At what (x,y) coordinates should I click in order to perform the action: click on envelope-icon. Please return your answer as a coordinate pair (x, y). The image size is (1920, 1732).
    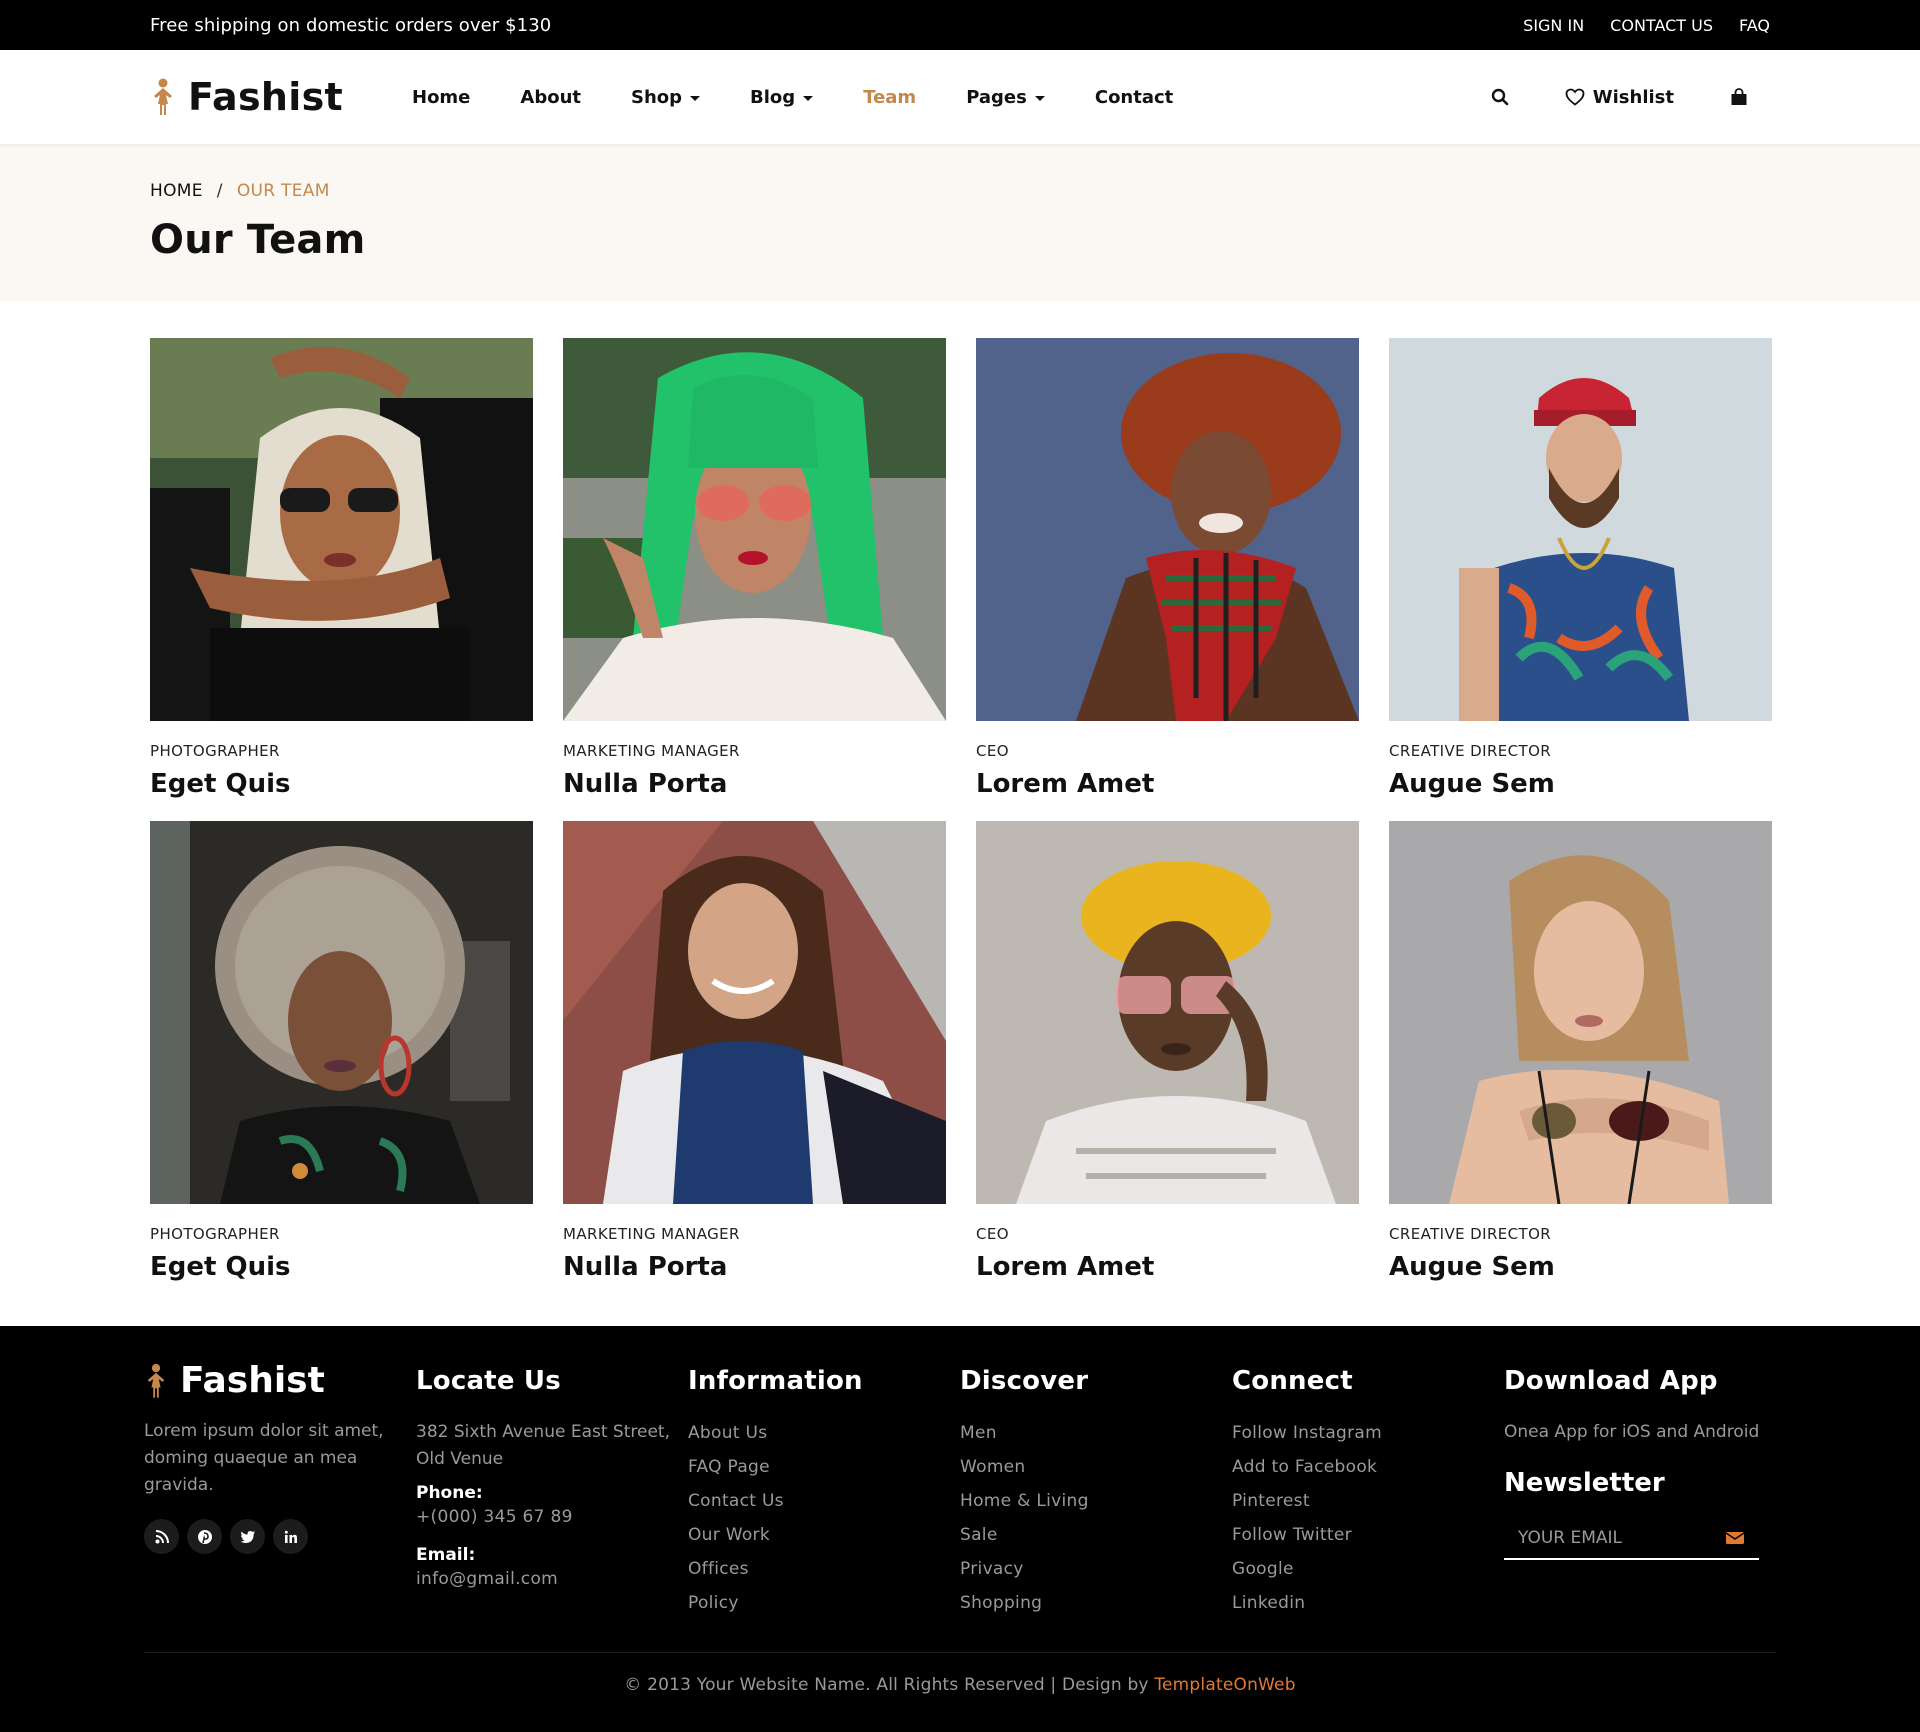
    Looking at the image, I should click on (1735, 1538).